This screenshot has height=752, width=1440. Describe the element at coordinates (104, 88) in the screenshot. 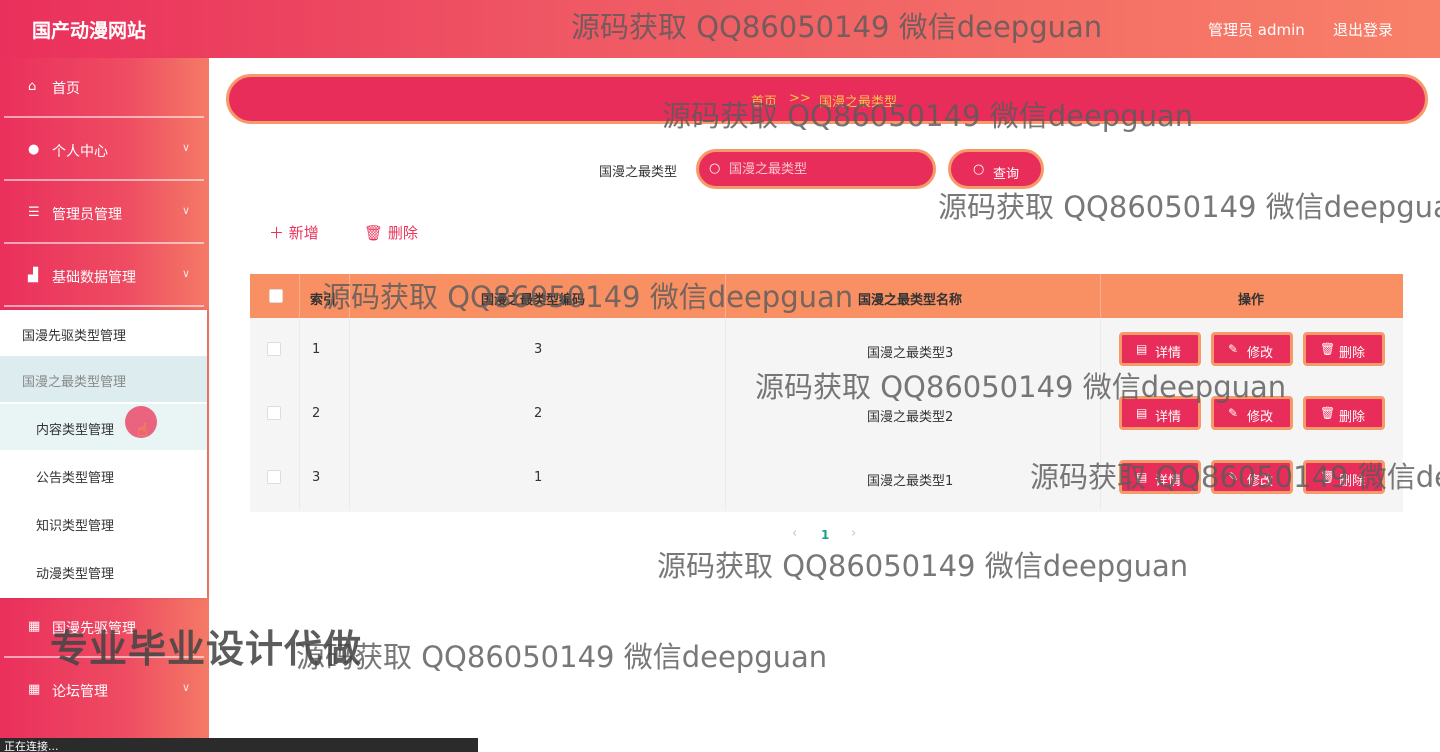

I see `sidebar-item-home: ⌂ 首页` at that location.